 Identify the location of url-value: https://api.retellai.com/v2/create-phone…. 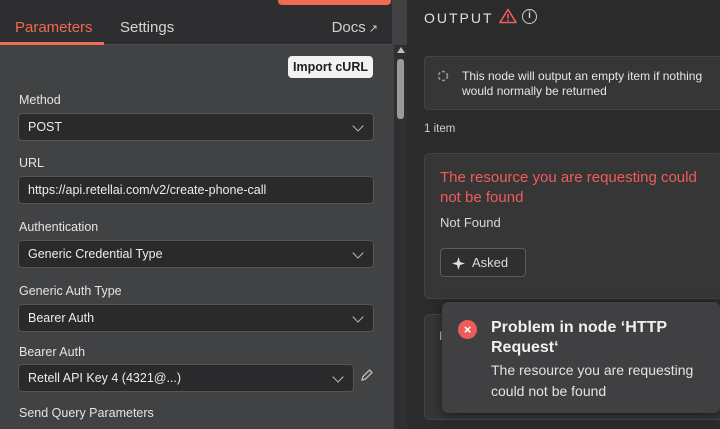
(147, 190).